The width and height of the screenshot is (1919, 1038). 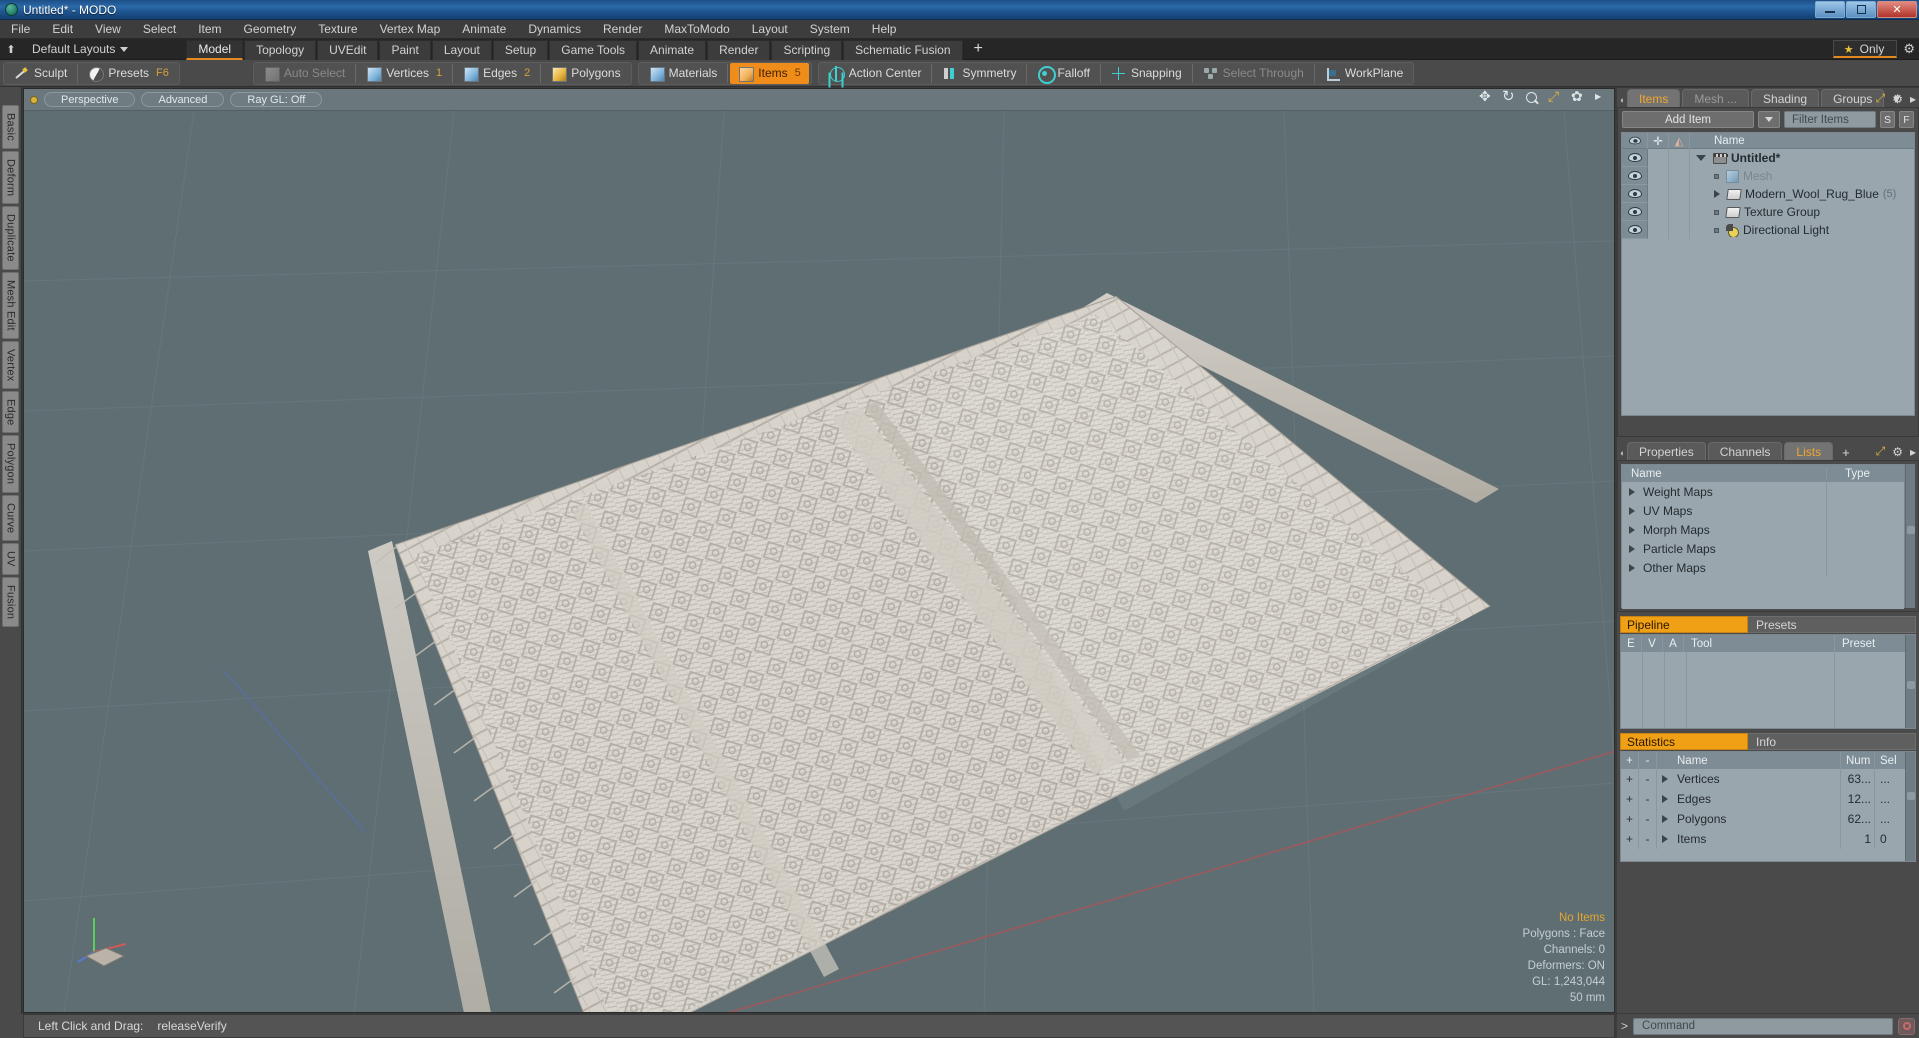 What do you see at coordinates (128, 73) in the screenshot?
I see `tool-button-presets: Presets F6` at bounding box center [128, 73].